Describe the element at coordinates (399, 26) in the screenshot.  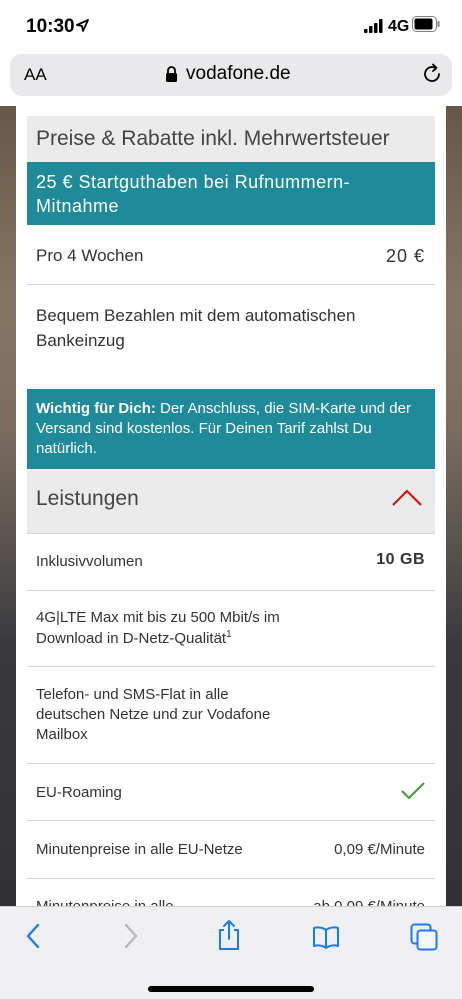
I see `network-label: 4G` at that location.